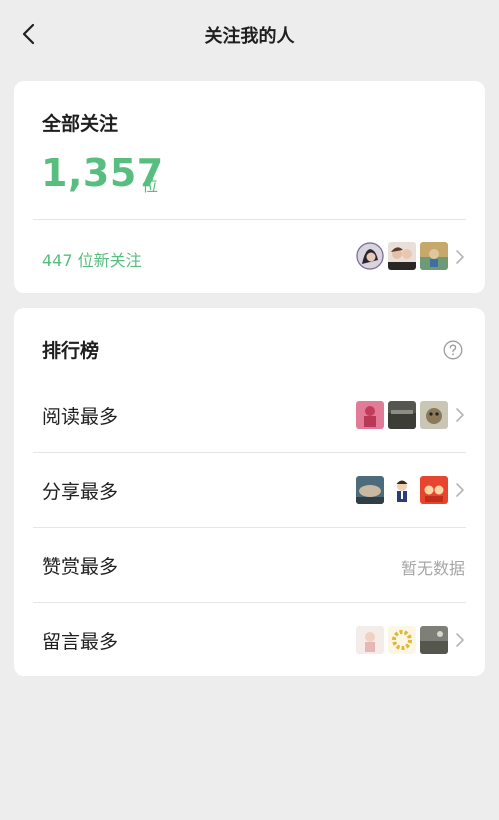  I want to click on ranking-row-label: 留言最多, so click(80, 642).